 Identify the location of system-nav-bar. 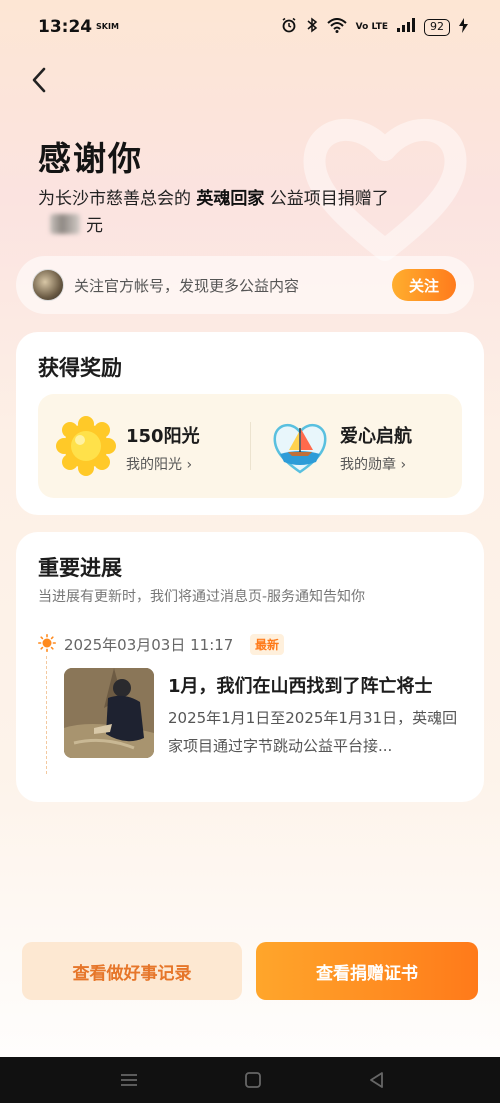
(250, 1080).